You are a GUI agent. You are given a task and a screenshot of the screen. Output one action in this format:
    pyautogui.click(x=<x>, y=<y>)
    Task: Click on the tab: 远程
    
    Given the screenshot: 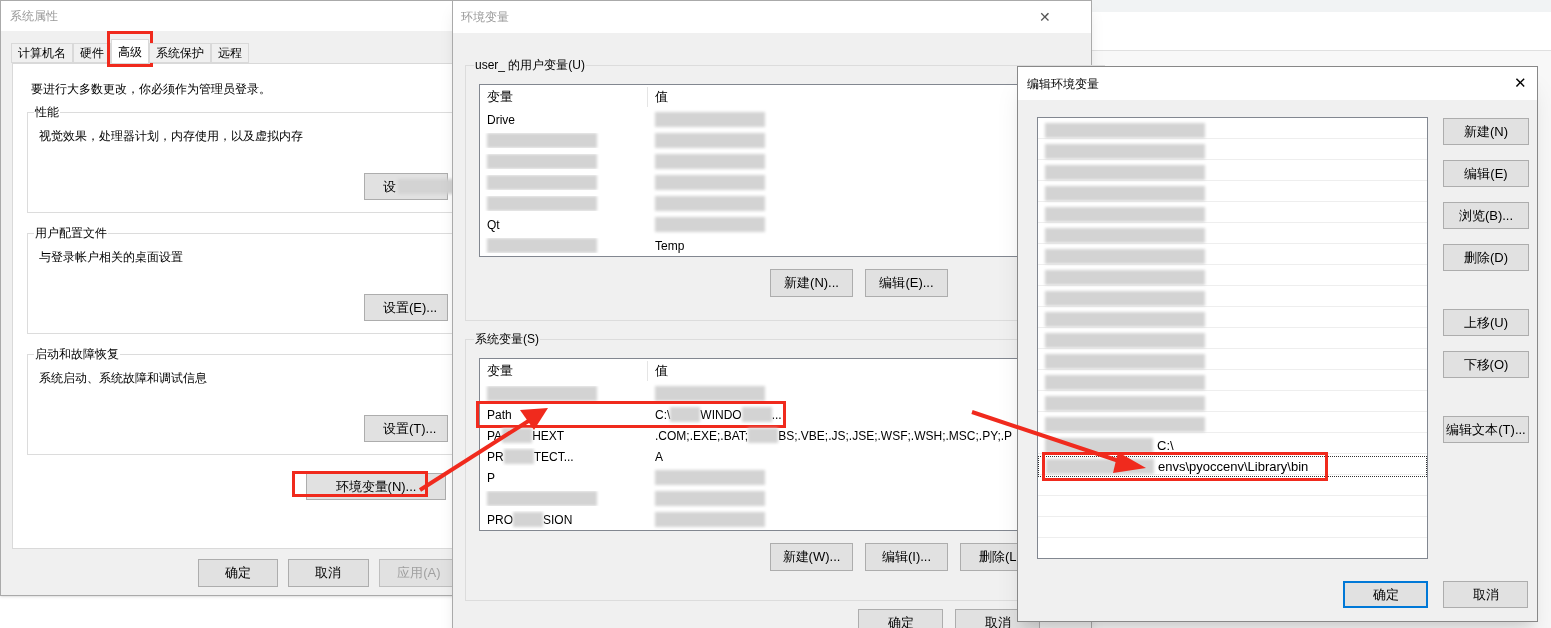 What is the action you would take?
    pyautogui.click(x=230, y=53)
    